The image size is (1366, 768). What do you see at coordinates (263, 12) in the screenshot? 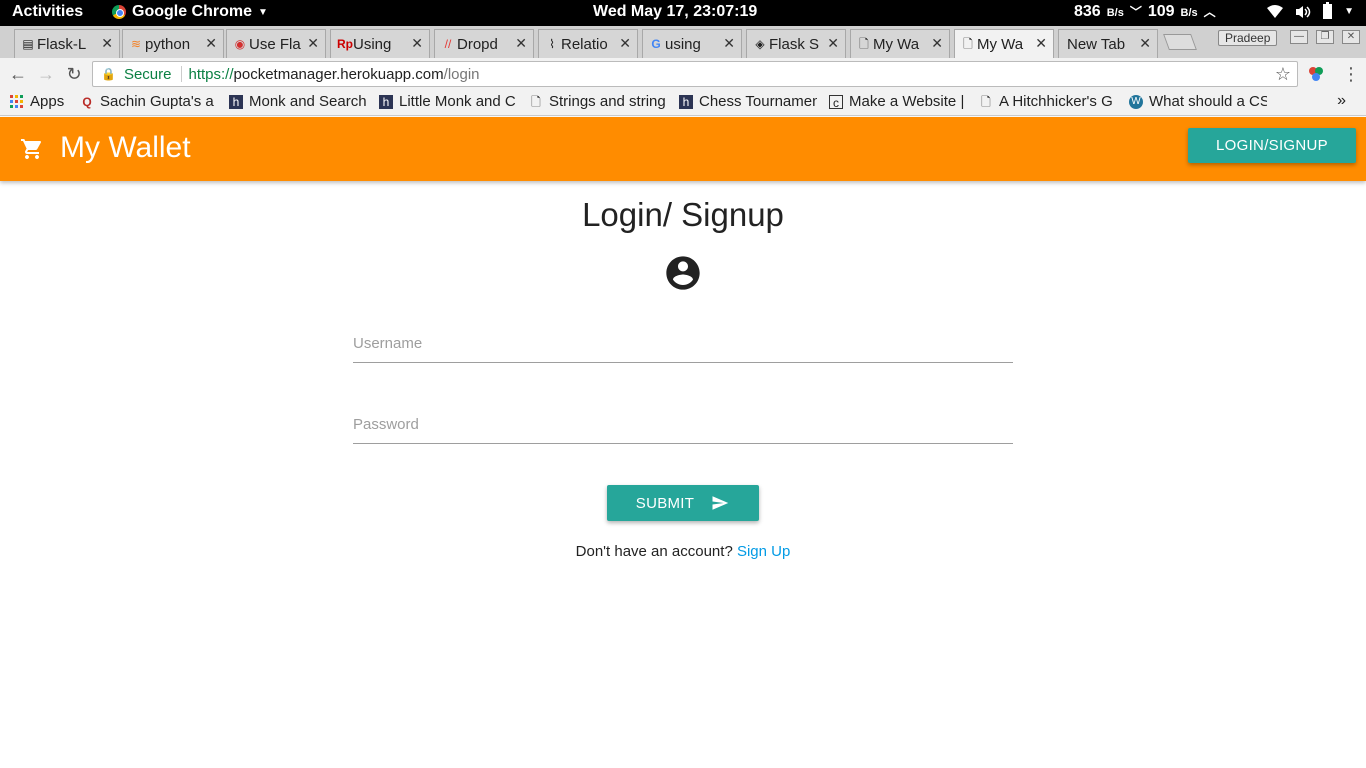
I see `chevron-down-icon: ▼` at bounding box center [263, 12].